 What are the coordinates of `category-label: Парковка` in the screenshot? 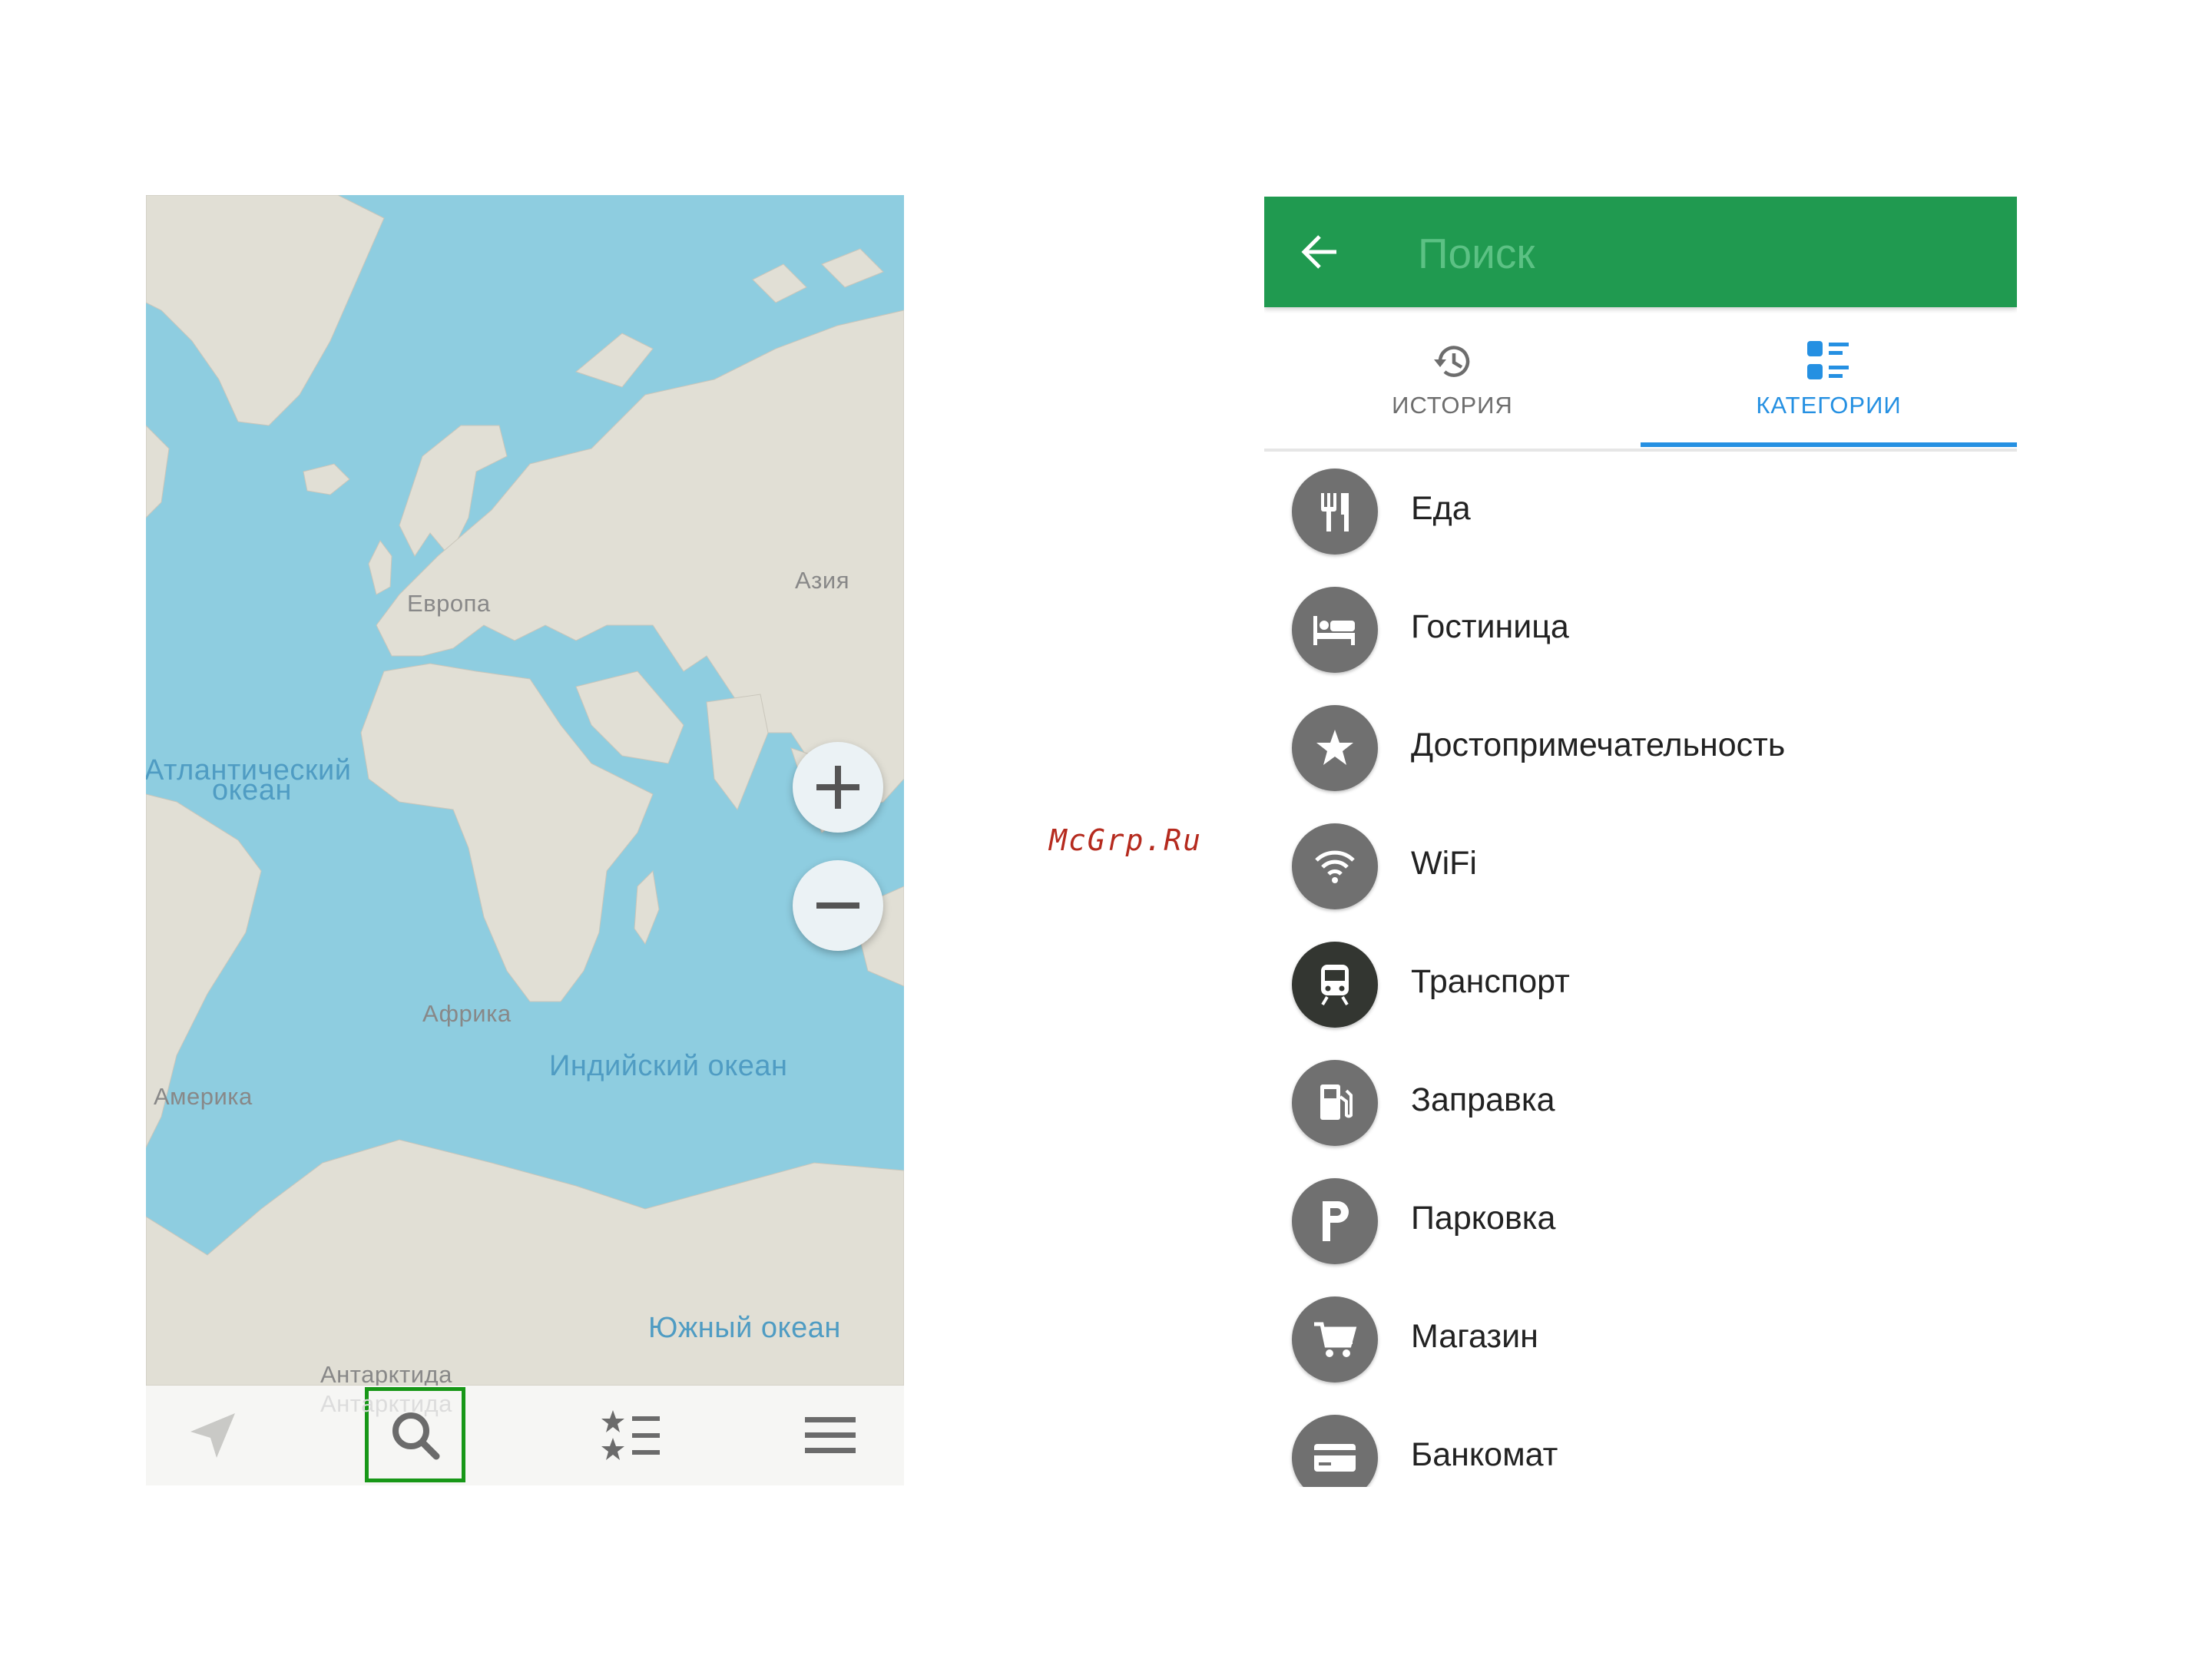 It's located at (1483, 1218).